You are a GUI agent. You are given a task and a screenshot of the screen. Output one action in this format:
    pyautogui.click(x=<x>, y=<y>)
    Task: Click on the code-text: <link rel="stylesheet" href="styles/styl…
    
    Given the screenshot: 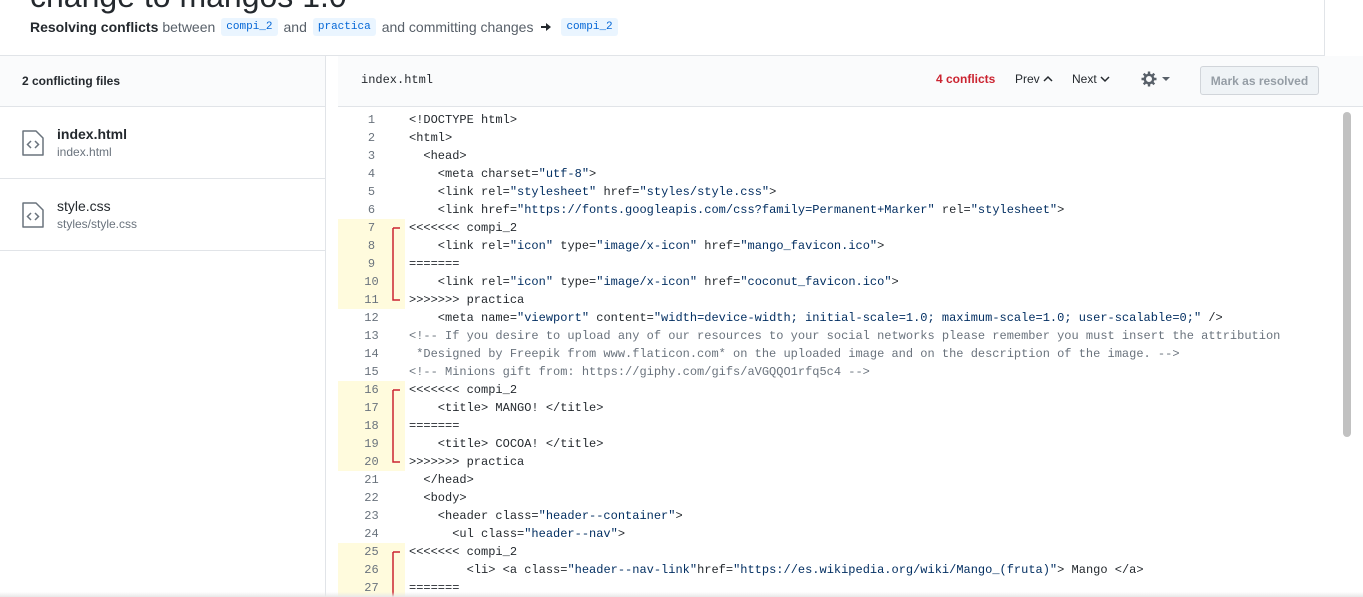 What is the action you would take?
    pyautogui.click(x=593, y=192)
    